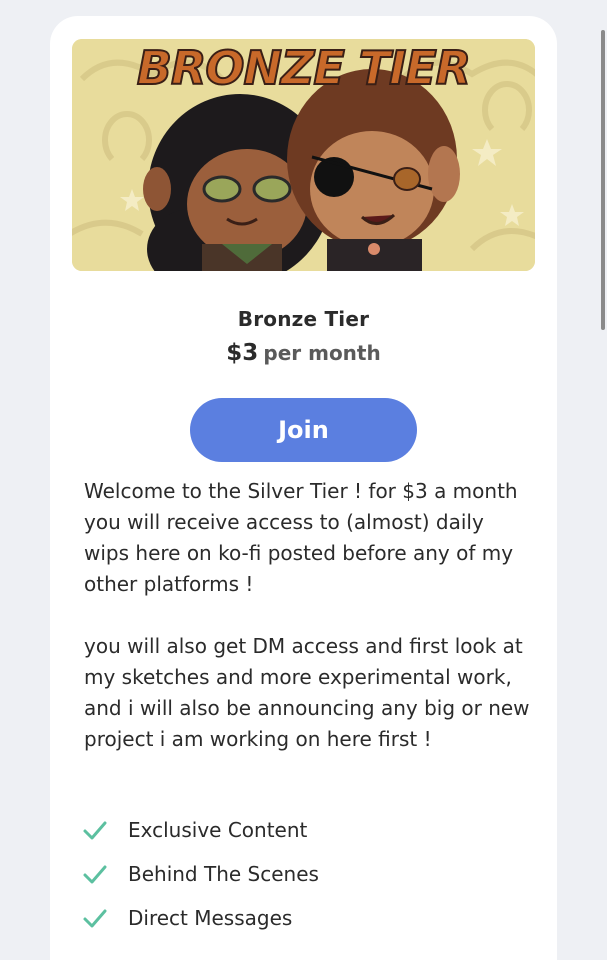 This screenshot has width=607, height=960. Describe the element at coordinates (322, 353) in the screenshot. I see `tier-period: per month` at that location.